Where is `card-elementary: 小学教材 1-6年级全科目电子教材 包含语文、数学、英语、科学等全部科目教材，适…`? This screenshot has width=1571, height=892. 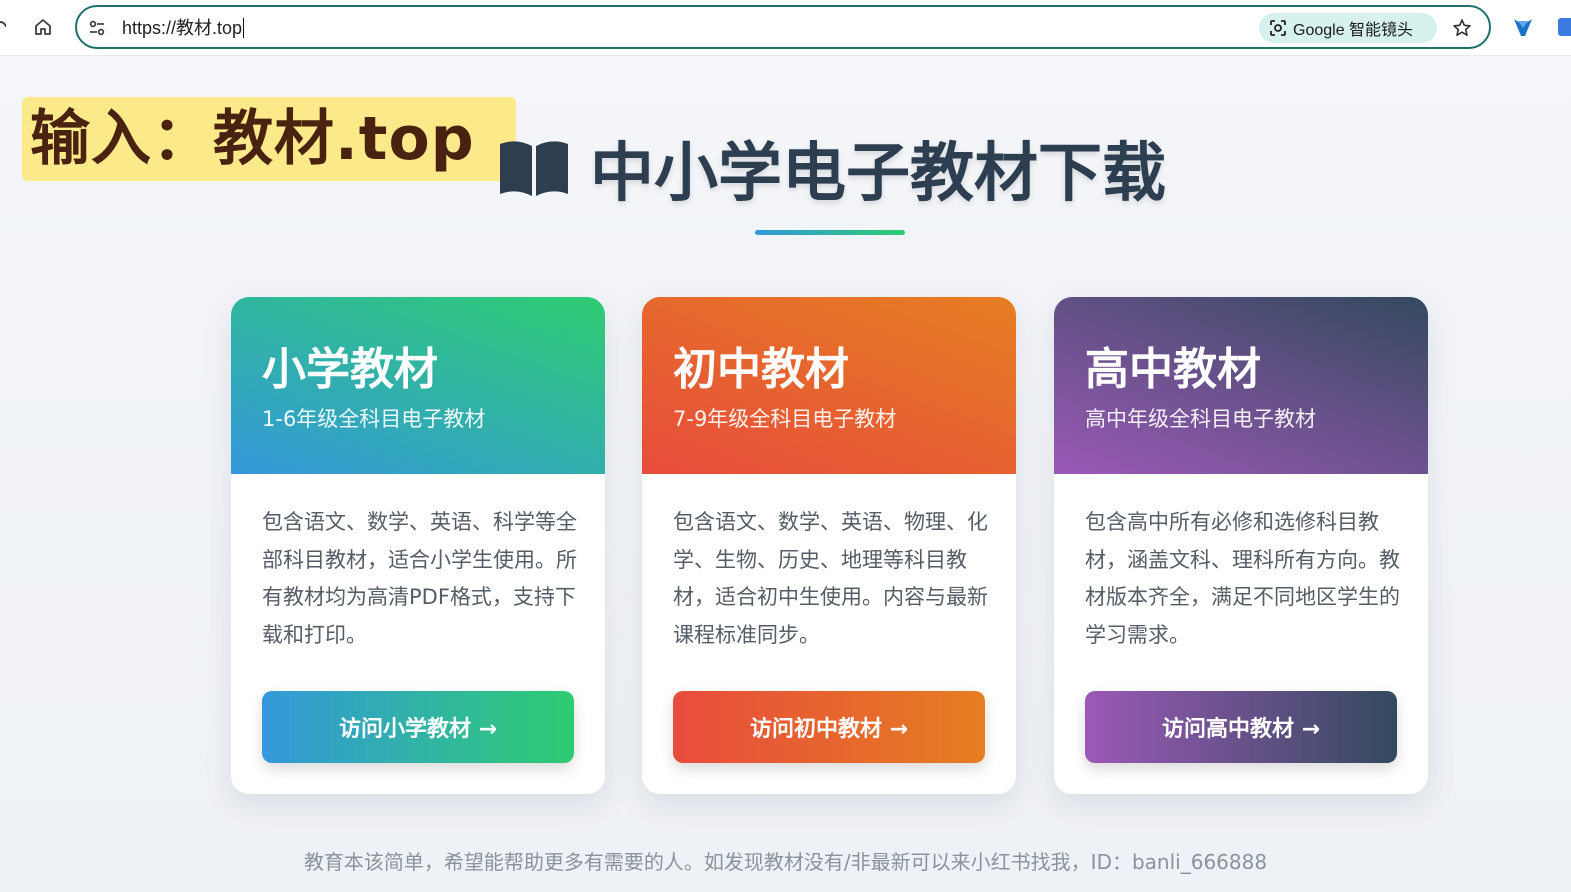
card-elementary: 小学教材 1-6年级全科目电子教材 包含语文、数学、英语、科学等全部科目教材，适… is located at coordinates (418, 545).